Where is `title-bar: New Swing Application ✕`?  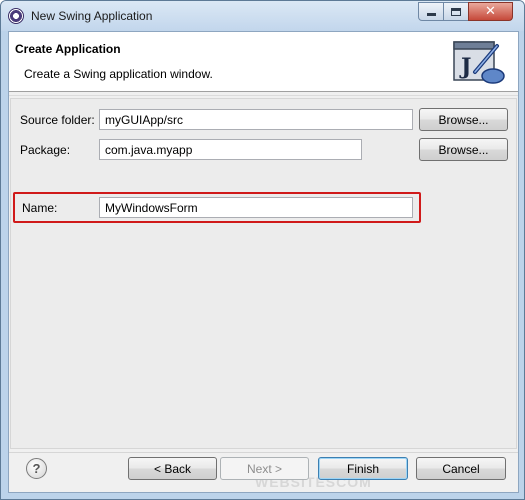
title-bar: New Swing Application ✕ is located at coordinates (262, 16).